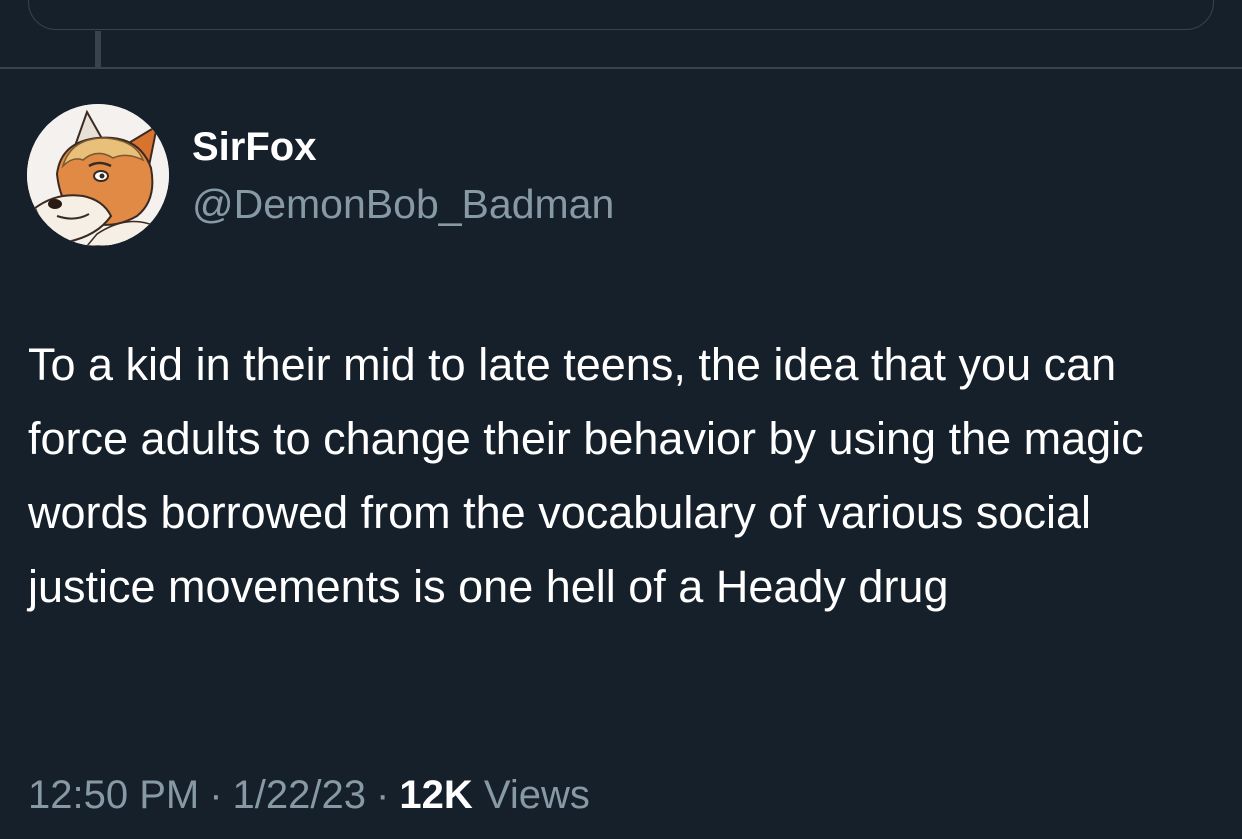 Image resolution: width=1242 pixels, height=839 pixels. I want to click on avatar, so click(98, 175).